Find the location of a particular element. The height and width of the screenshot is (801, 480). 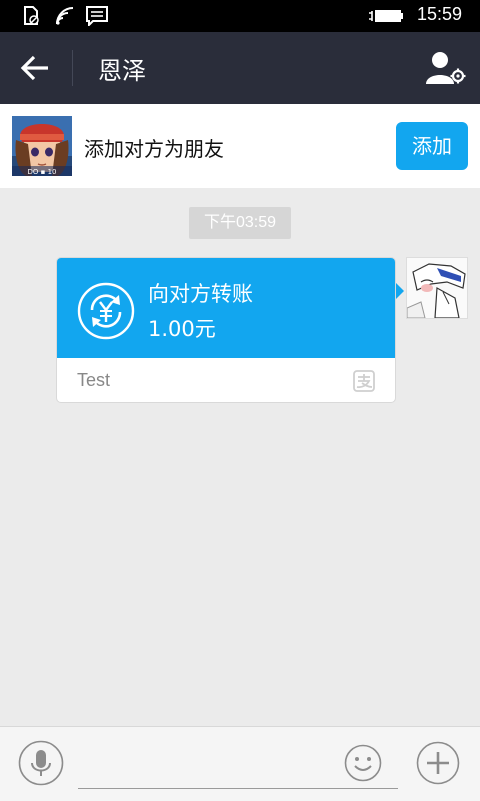

transfer-card-header: 向对方转账 1.00元 is located at coordinates (226, 308).